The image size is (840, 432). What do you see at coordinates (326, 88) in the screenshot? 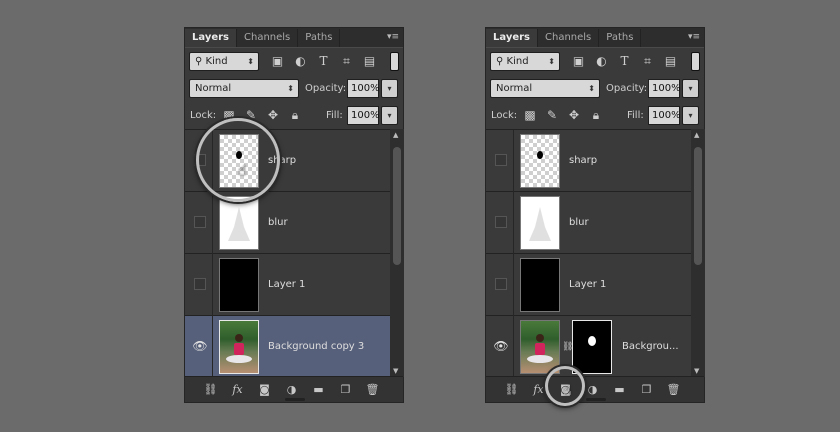
I see `opacity-label: Opacity:` at bounding box center [326, 88].